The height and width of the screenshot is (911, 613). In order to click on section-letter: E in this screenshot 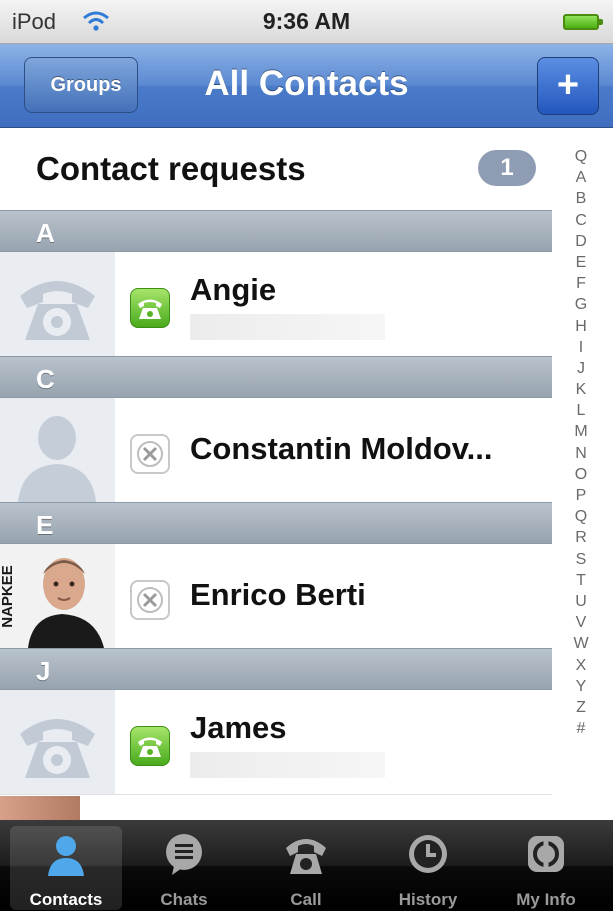, I will do `click(45, 525)`.